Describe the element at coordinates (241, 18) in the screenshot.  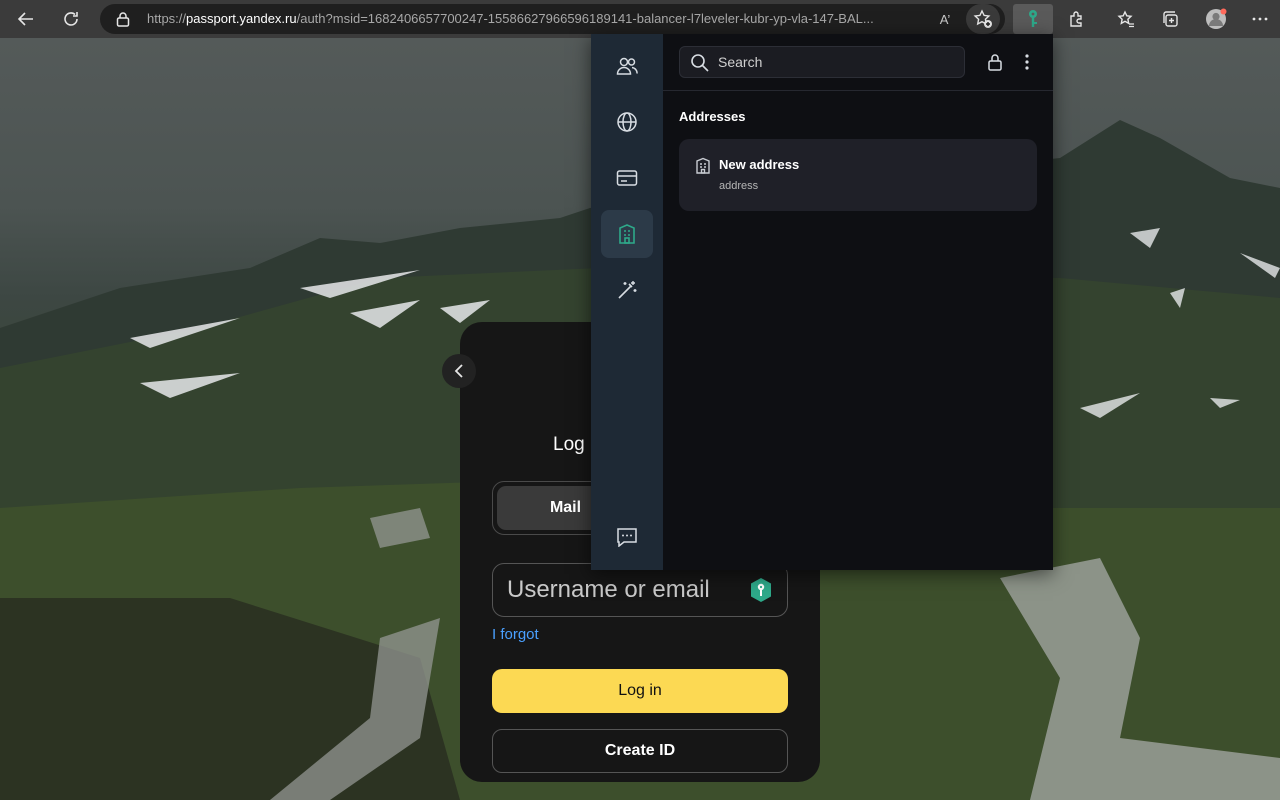
I see `url-domain: passport.yandex.ru` at that location.